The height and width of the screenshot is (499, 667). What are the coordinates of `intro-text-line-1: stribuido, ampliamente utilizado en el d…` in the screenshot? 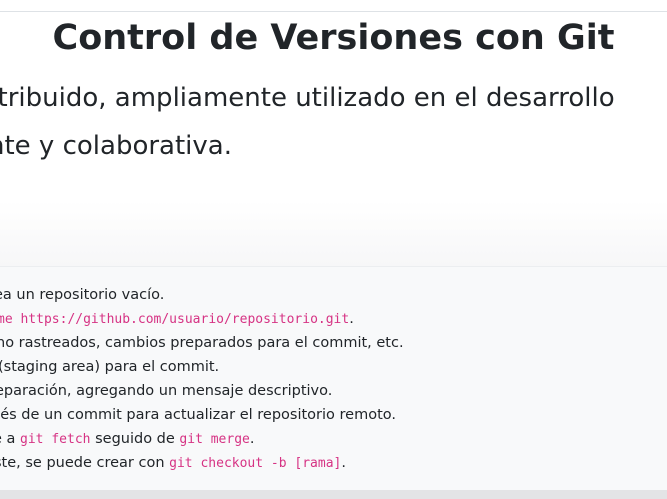 It's located at (307, 98).